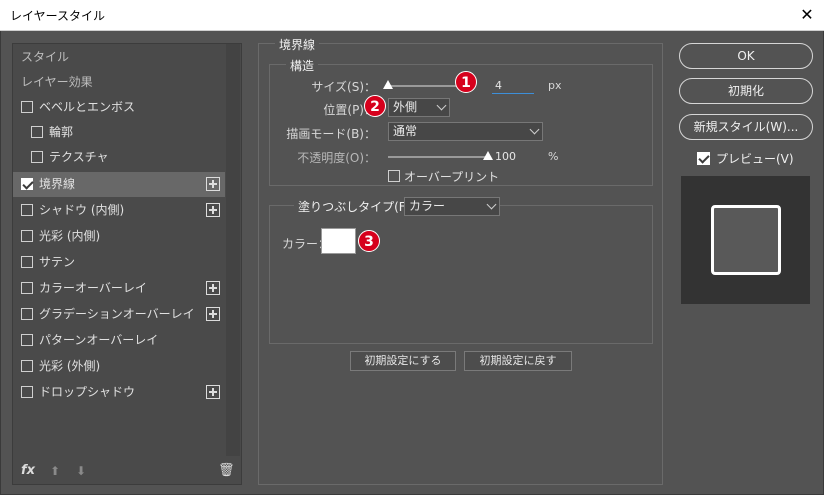 The height and width of the screenshot is (495, 824). I want to click on fill-type-group: 塗りつぶしタイプ(F)： カラー カラー：, so click(461, 270).